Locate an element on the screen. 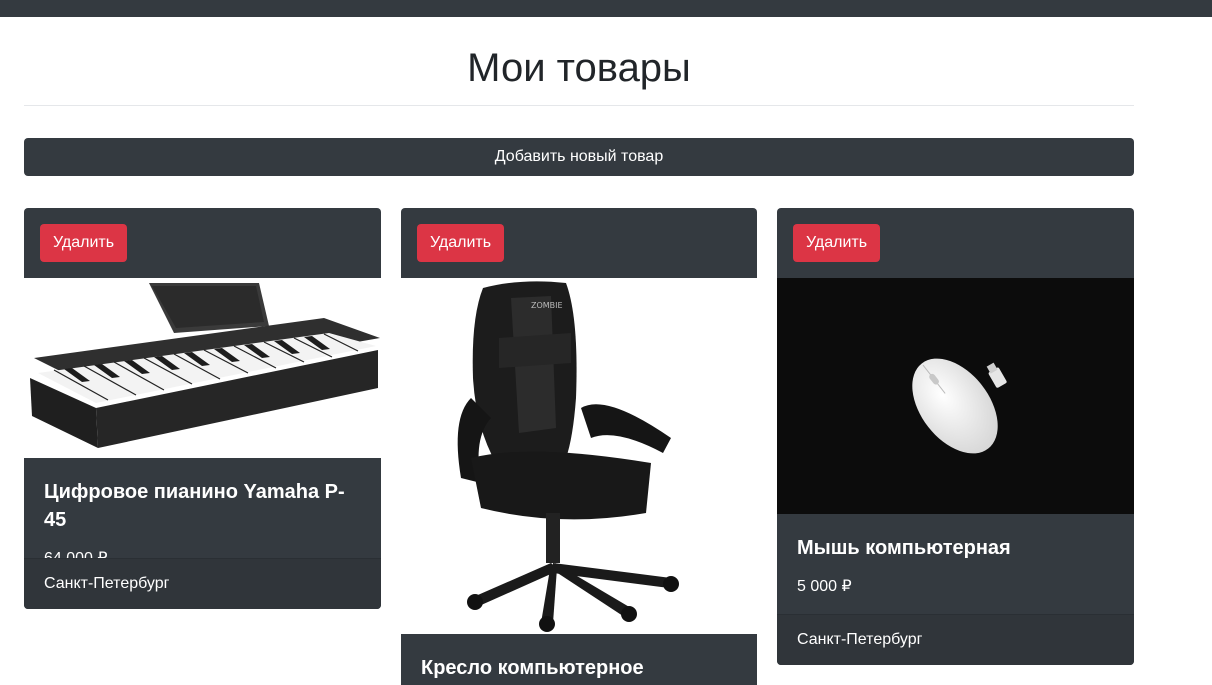 This screenshot has width=1212, height=685. product-title: Кресло компьютерное is located at coordinates (579, 668).